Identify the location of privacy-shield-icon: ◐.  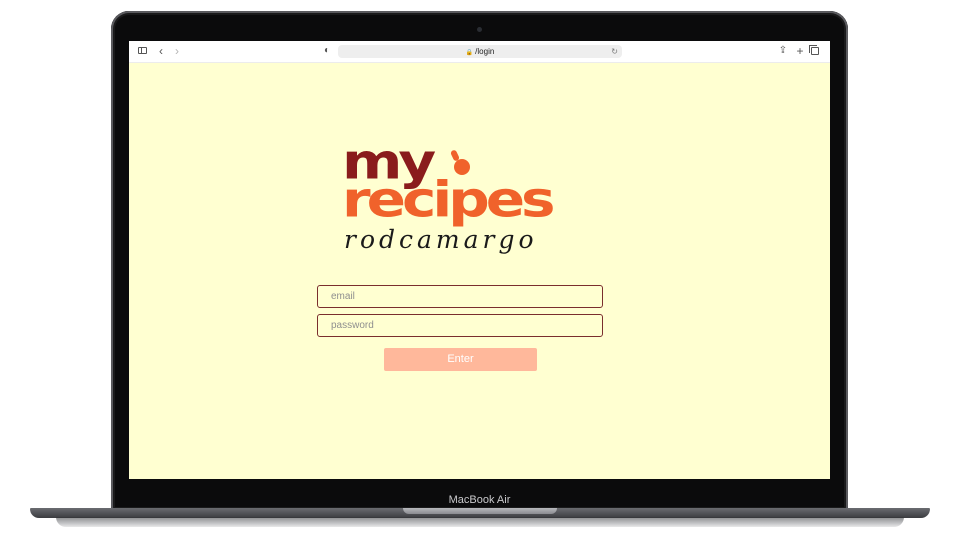
(327, 51).